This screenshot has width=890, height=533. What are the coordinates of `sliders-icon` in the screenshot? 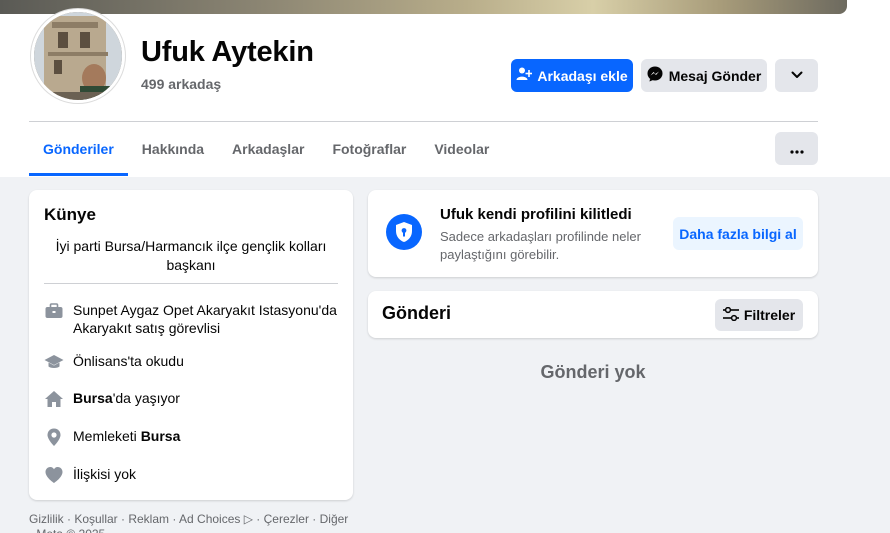 It's located at (730, 315).